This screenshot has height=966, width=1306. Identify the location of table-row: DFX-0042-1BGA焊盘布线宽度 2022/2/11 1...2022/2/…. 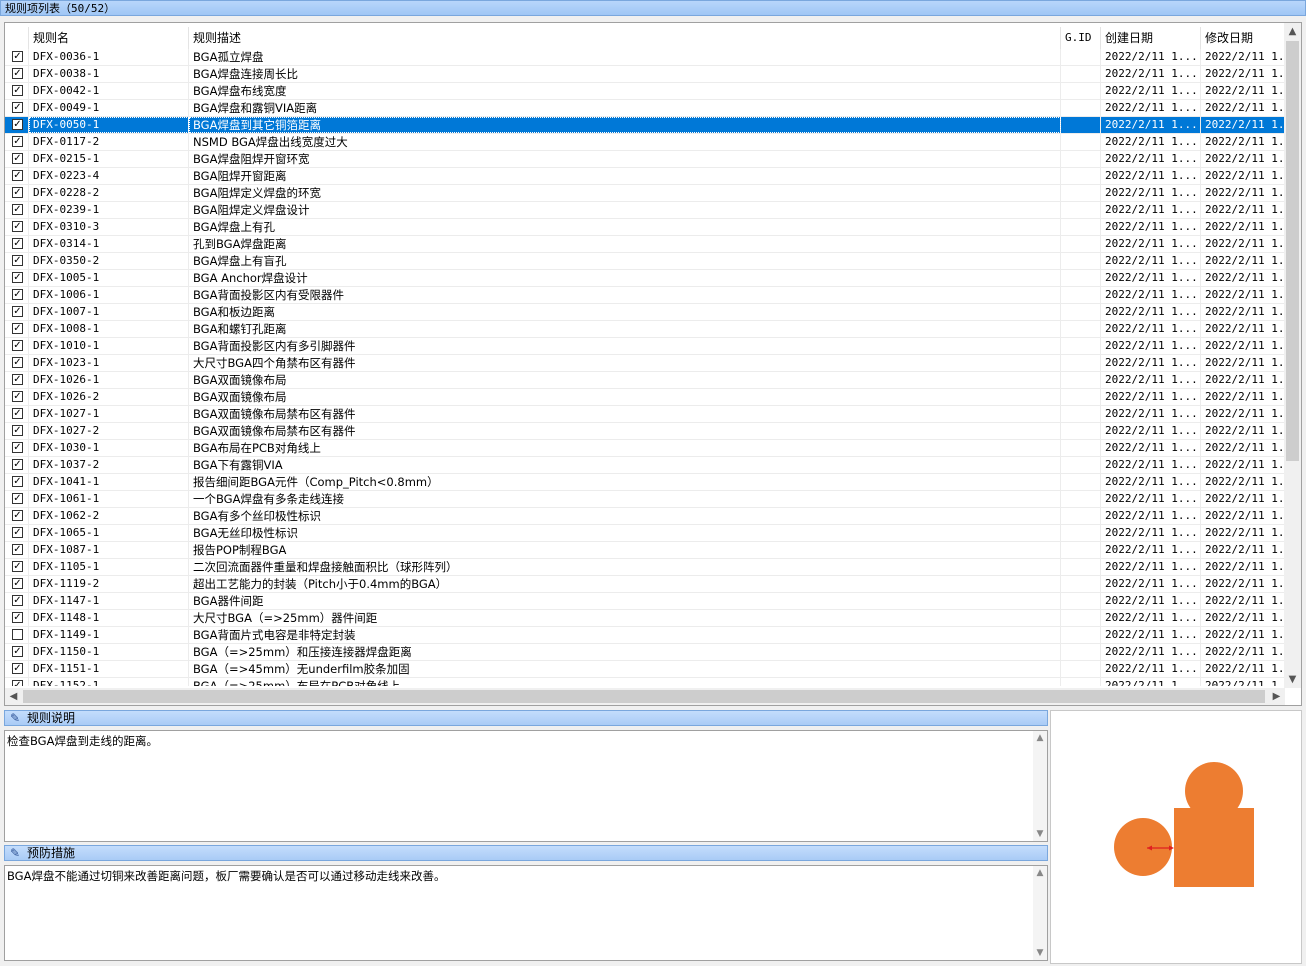
(645, 91).